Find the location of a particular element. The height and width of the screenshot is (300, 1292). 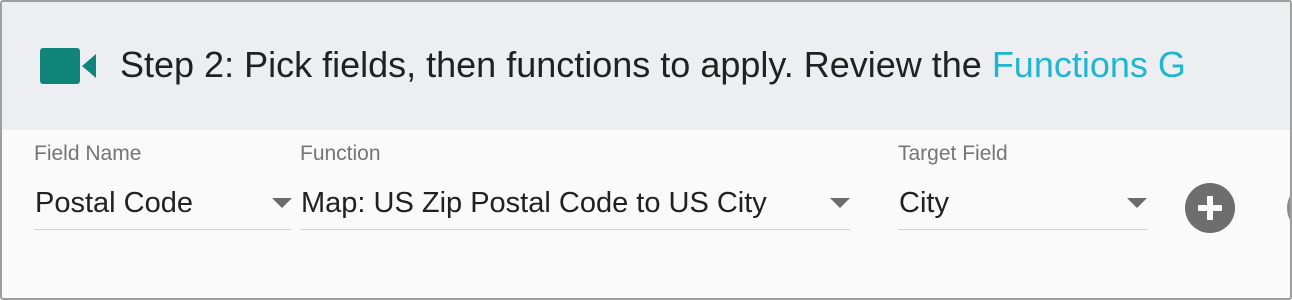

function-label: Function is located at coordinates (340, 153).